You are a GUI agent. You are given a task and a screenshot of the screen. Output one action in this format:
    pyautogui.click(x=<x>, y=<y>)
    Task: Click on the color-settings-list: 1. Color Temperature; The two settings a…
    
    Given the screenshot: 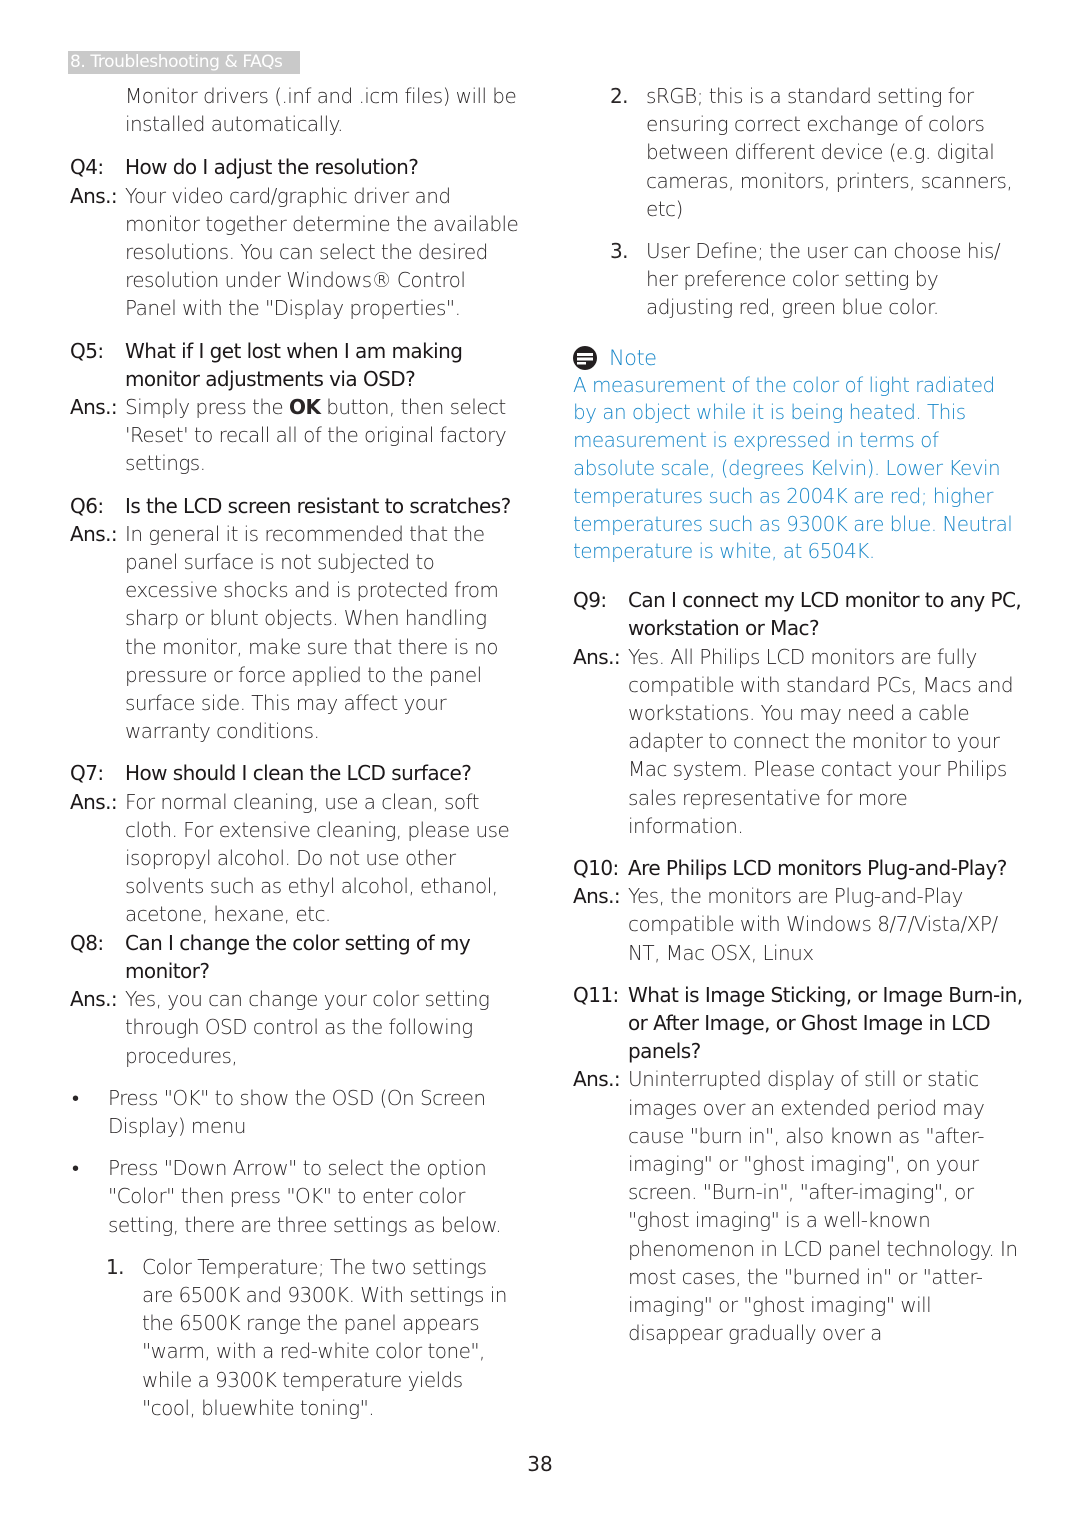 What is the action you would take?
    pyautogui.click(x=295, y=1337)
    